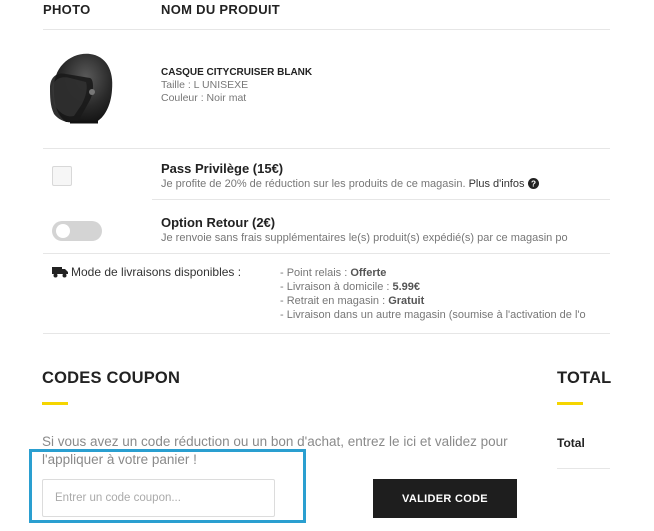  What do you see at coordinates (571, 443) in the screenshot?
I see `total-row-label: Total` at bounding box center [571, 443].